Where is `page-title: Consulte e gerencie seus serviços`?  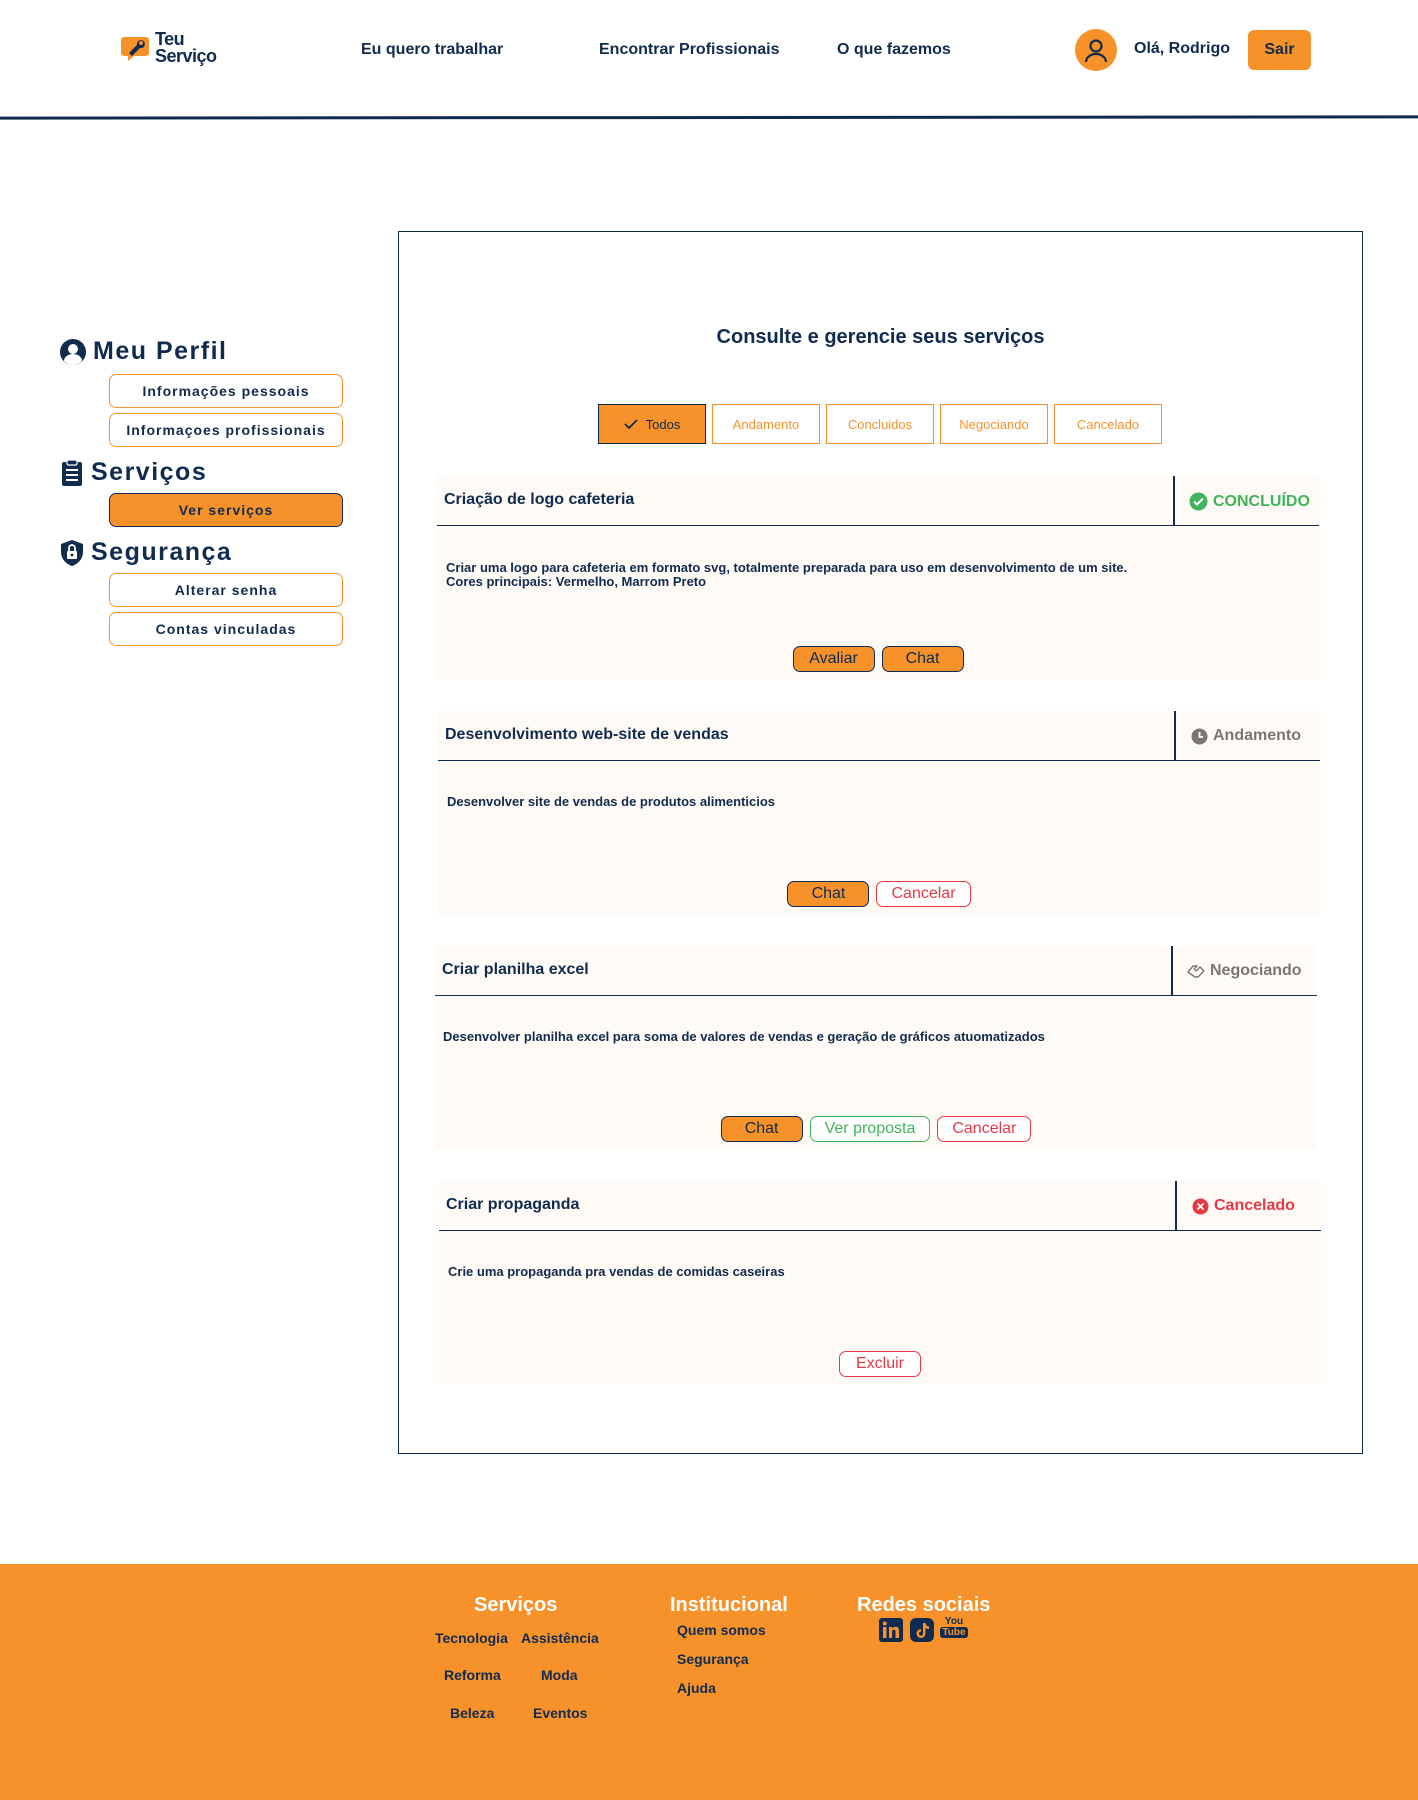 page-title: Consulte e gerencie seus serviços is located at coordinates (880, 337).